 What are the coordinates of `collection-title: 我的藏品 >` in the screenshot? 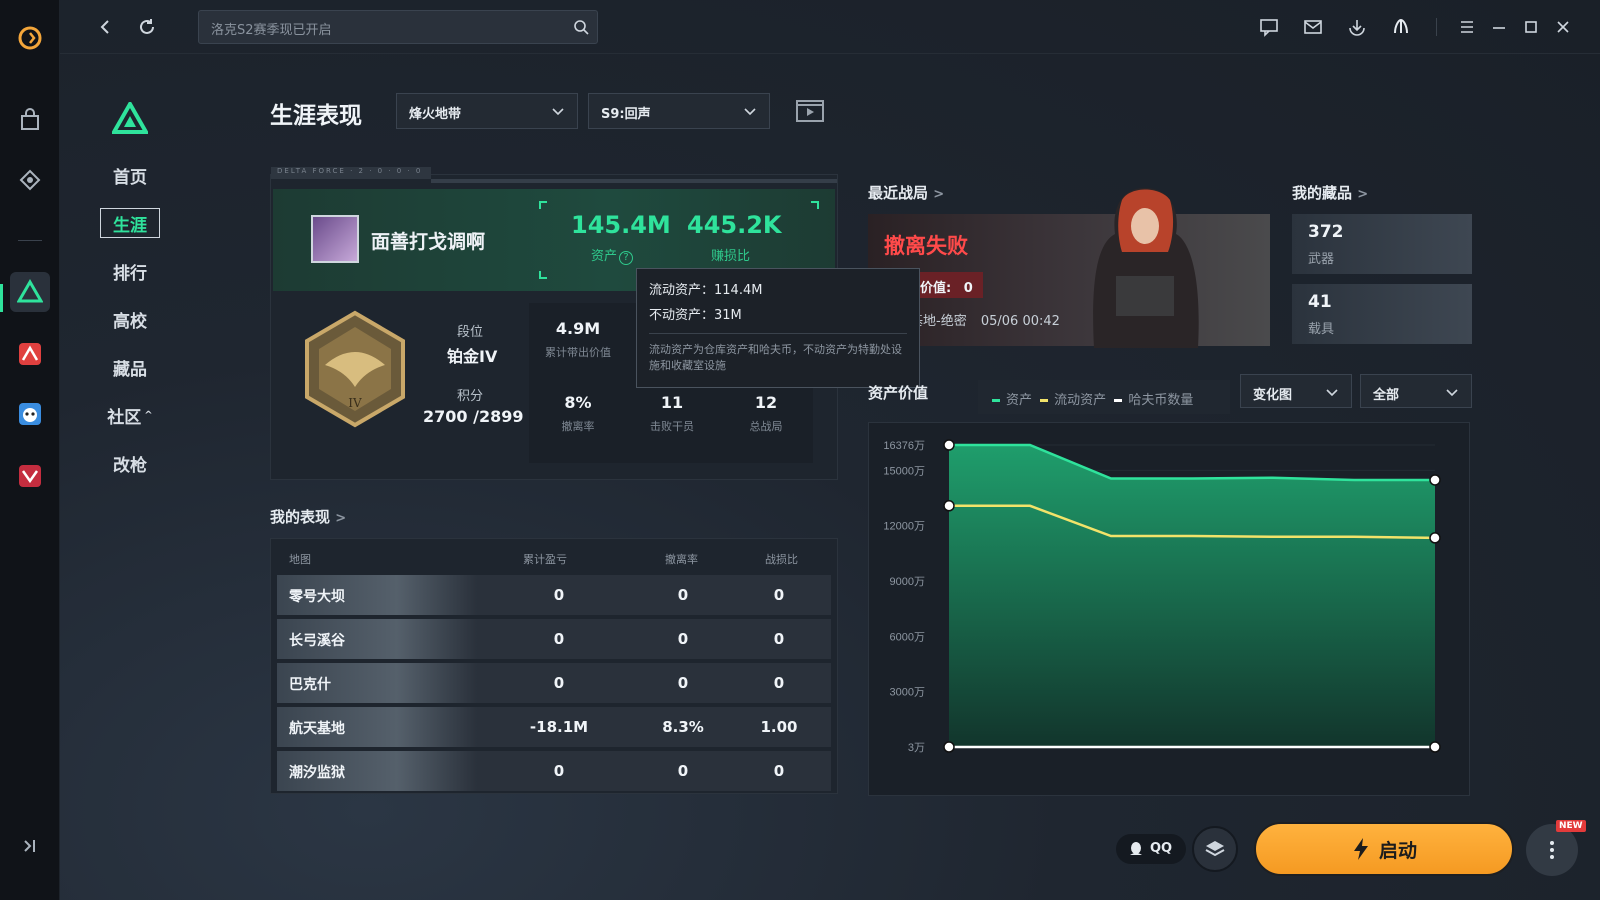 It's located at (1330, 192).